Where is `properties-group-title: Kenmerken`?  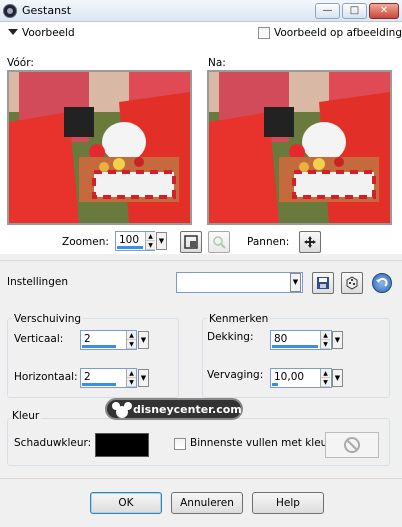 properties-group-title: Kenmerken is located at coordinates (239, 319).